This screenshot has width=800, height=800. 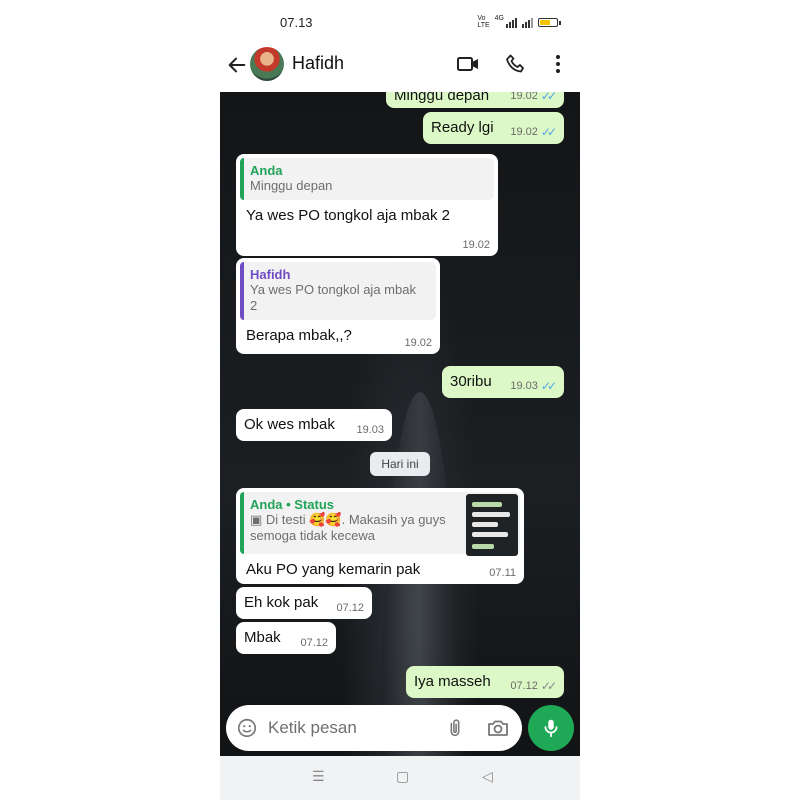 What do you see at coordinates (483, 22) in the screenshot?
I see `volte-icon: Vo LTE` at bounding box center [483, 22].